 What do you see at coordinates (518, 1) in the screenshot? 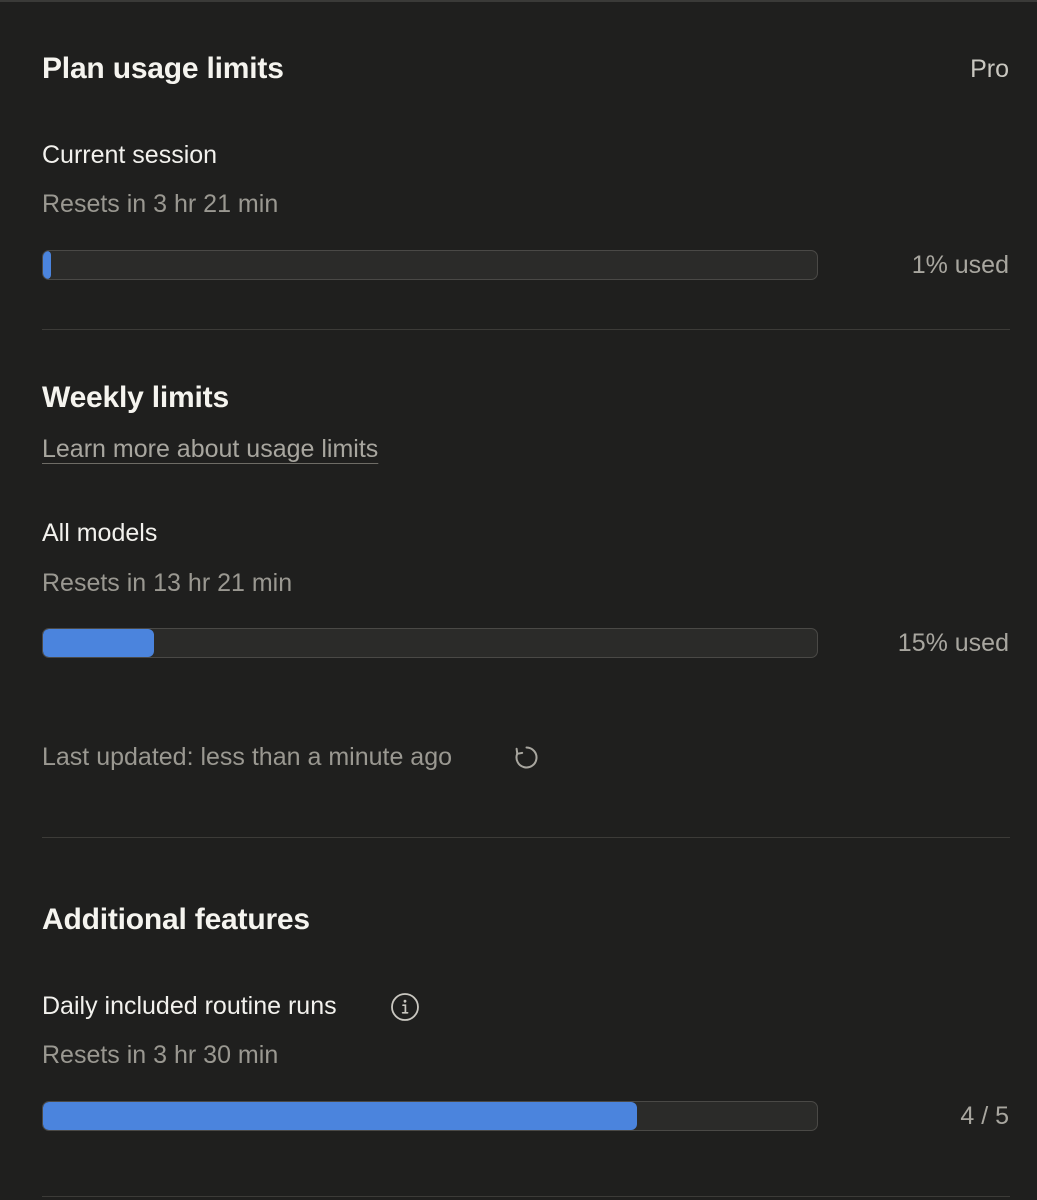
I see `top-border` at bounding box center [518, 1].